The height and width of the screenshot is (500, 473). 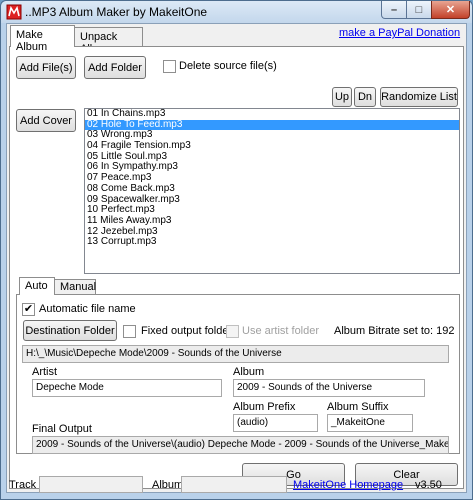 What do you see at coordinates (70, 330) in the screenshot?
I see `destination-folder-button: Destination Folder` at bounding box center [70, 330].